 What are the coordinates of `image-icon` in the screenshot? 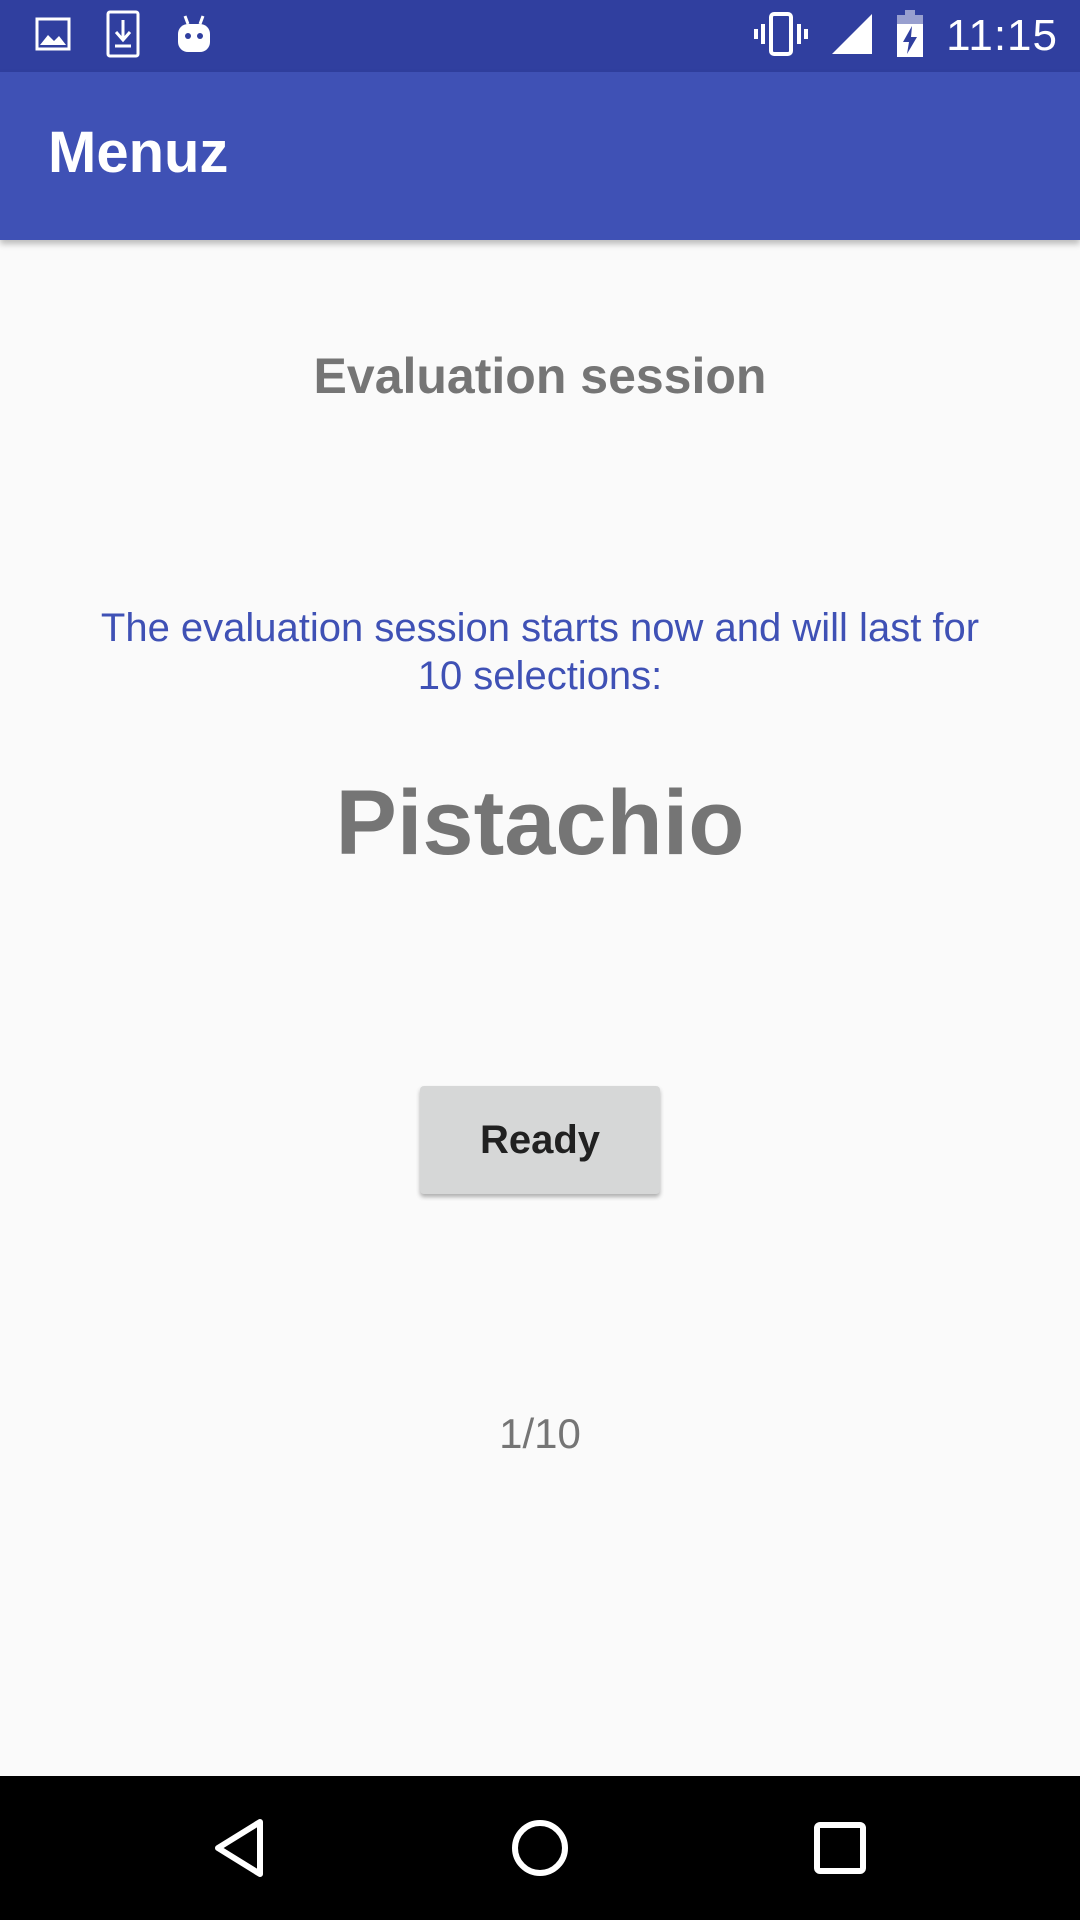 It's located at (53, 36).